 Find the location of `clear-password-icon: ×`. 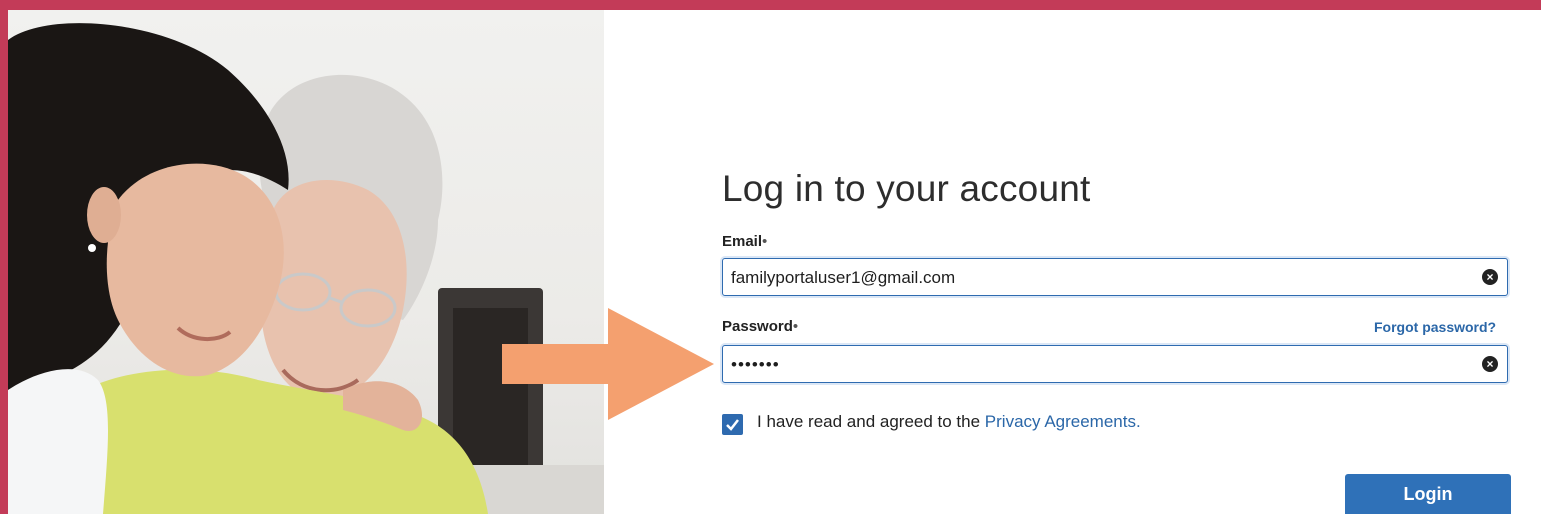

clear-password-icon: × is located at coordinates (1490, 364).